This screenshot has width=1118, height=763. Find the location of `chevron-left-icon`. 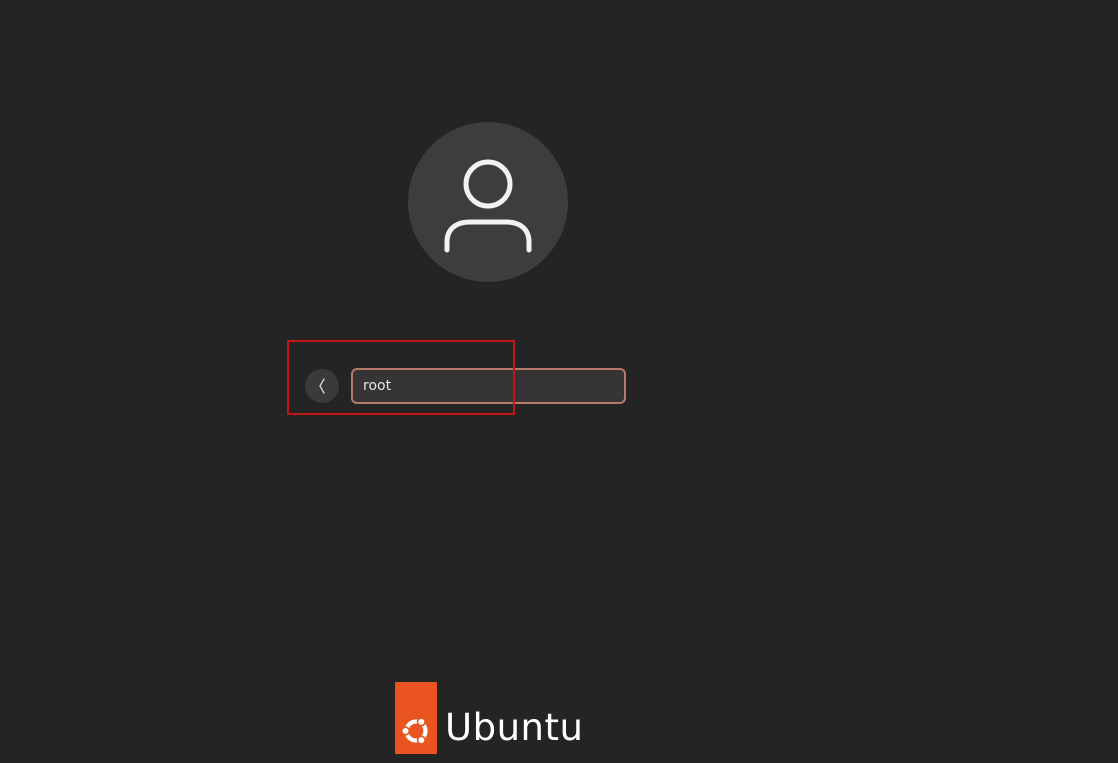

chevron-left-icon is located at coordinates (322, 386).